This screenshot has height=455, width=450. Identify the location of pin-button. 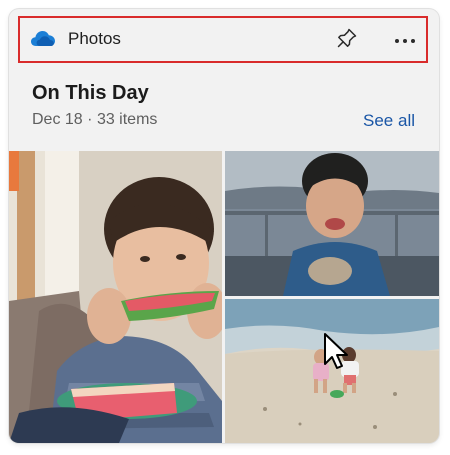
(347, 40).